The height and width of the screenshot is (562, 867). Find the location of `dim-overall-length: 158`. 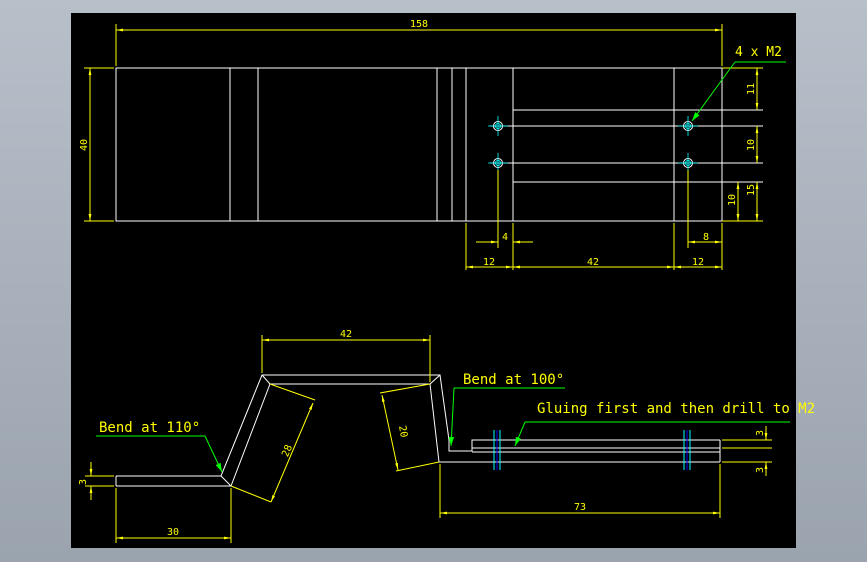

dim-overall-length: 158 is located at coordinates (419, 24).